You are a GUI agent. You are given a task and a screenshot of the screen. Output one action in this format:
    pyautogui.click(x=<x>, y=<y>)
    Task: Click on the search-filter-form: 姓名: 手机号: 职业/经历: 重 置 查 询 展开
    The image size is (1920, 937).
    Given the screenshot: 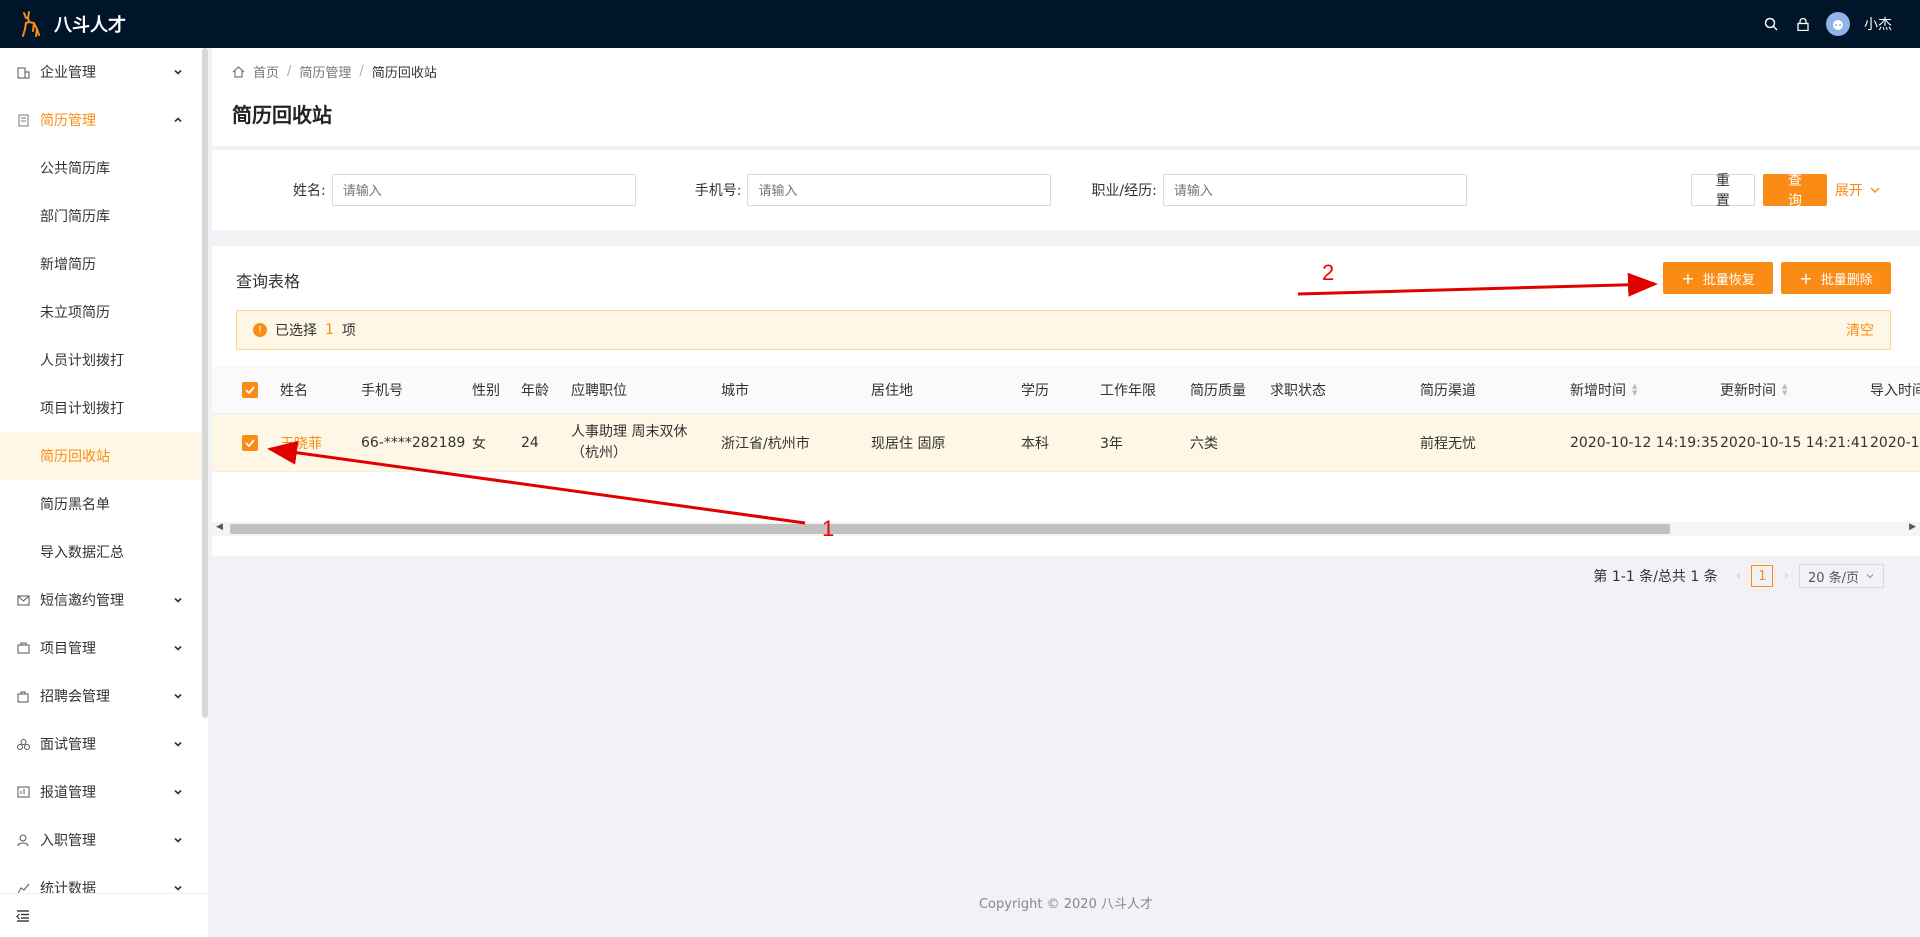 What is the action you would take?
    pyautogui.click(x=1066, y=190)
    